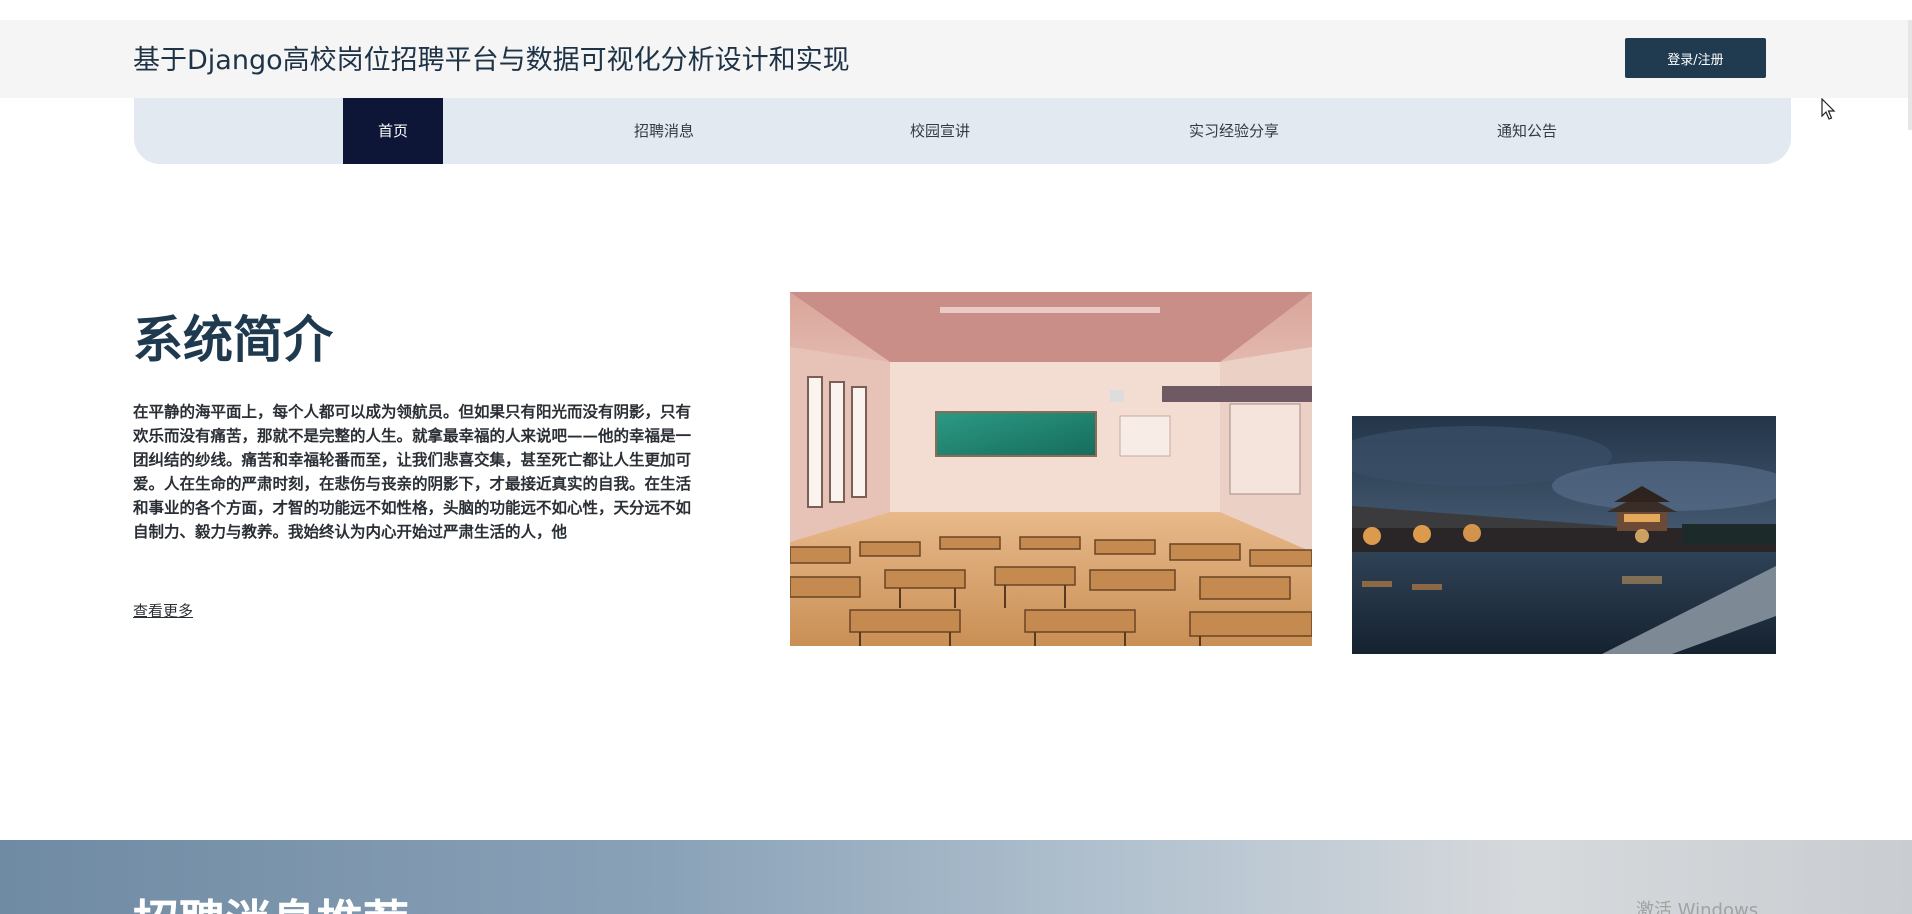 This screenshot has width=1912, height=914. What do you see at coordinates (956, 59) in the screenshot?
I see `site-header: 基于Django高校岗位招聘平台与数据可视化分析设计和实现 登录/注册` at bounding box center [956, 59].